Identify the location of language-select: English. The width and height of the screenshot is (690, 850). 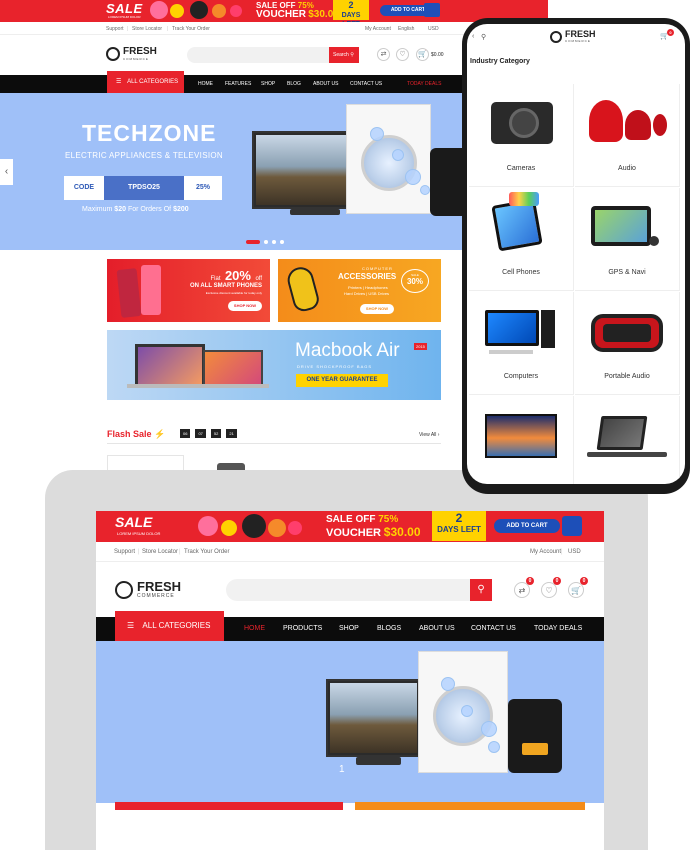
(406, 29).